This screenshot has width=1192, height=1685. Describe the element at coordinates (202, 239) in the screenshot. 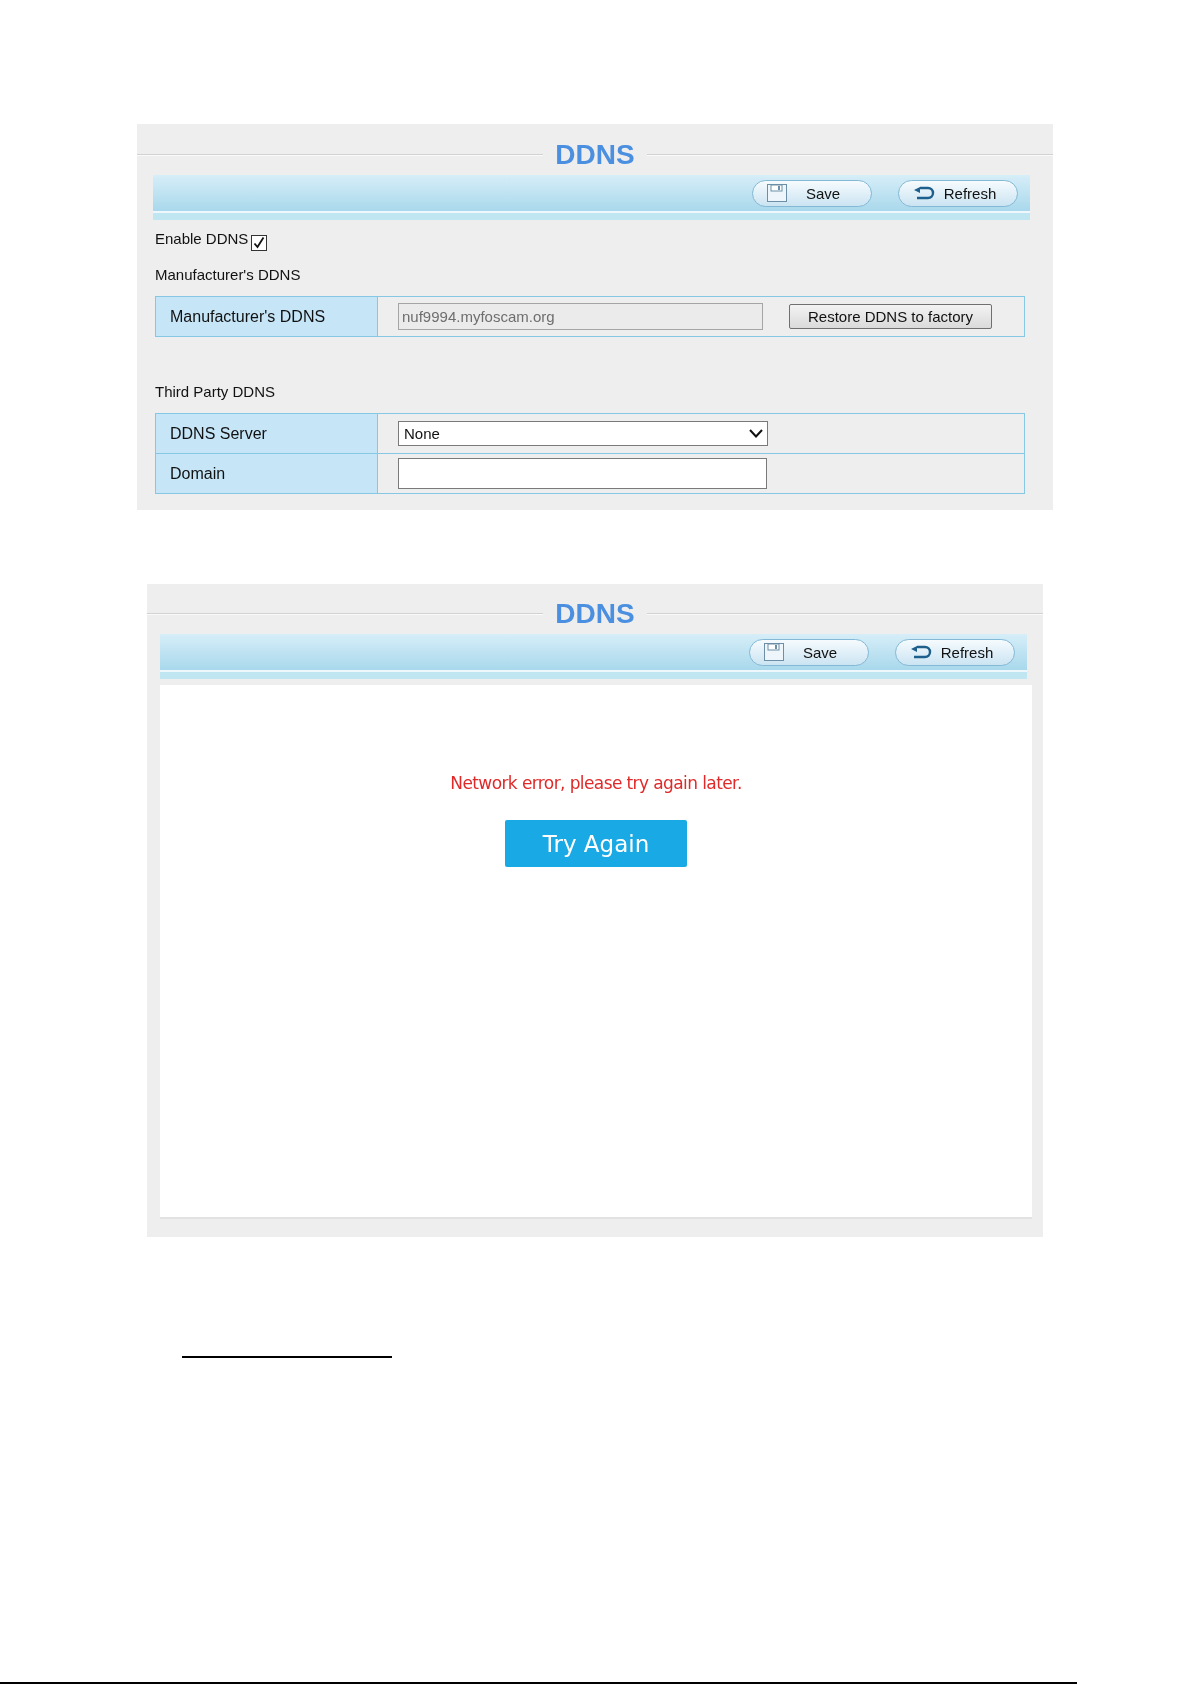

I see `checkbox-label: Enable DDNS` at that location.